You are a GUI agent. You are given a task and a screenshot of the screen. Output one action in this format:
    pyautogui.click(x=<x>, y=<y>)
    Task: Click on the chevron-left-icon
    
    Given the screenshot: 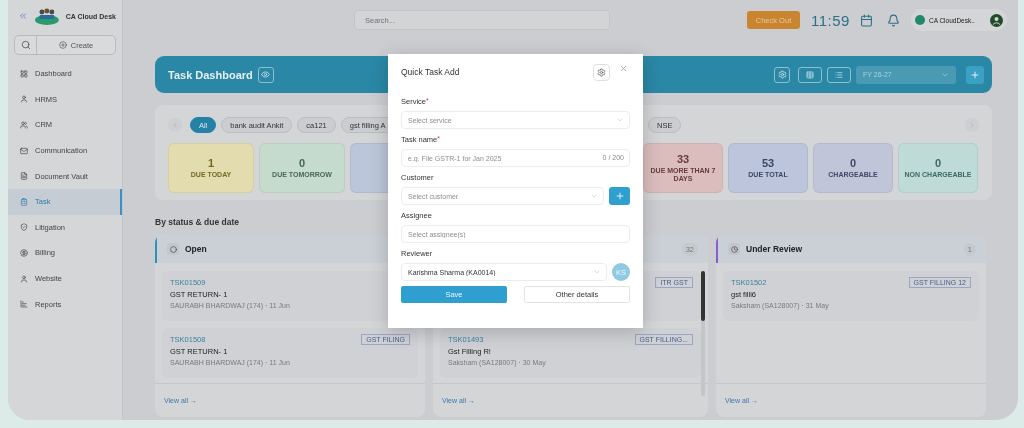 What is the action you would take?
    pyautogui.click(x=175, y=125)
    